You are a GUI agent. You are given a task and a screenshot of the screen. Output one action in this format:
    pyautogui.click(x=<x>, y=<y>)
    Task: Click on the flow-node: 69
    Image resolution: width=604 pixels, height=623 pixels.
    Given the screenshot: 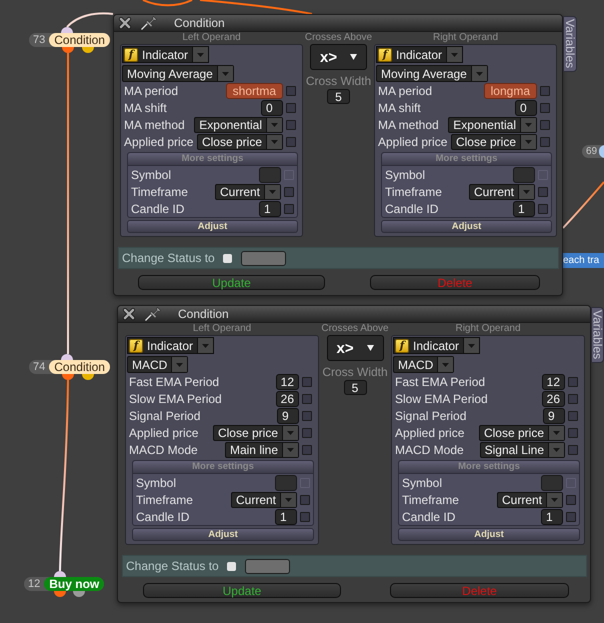 What is the action you would take?
    pyautogui.click(x=593, y=151)
    